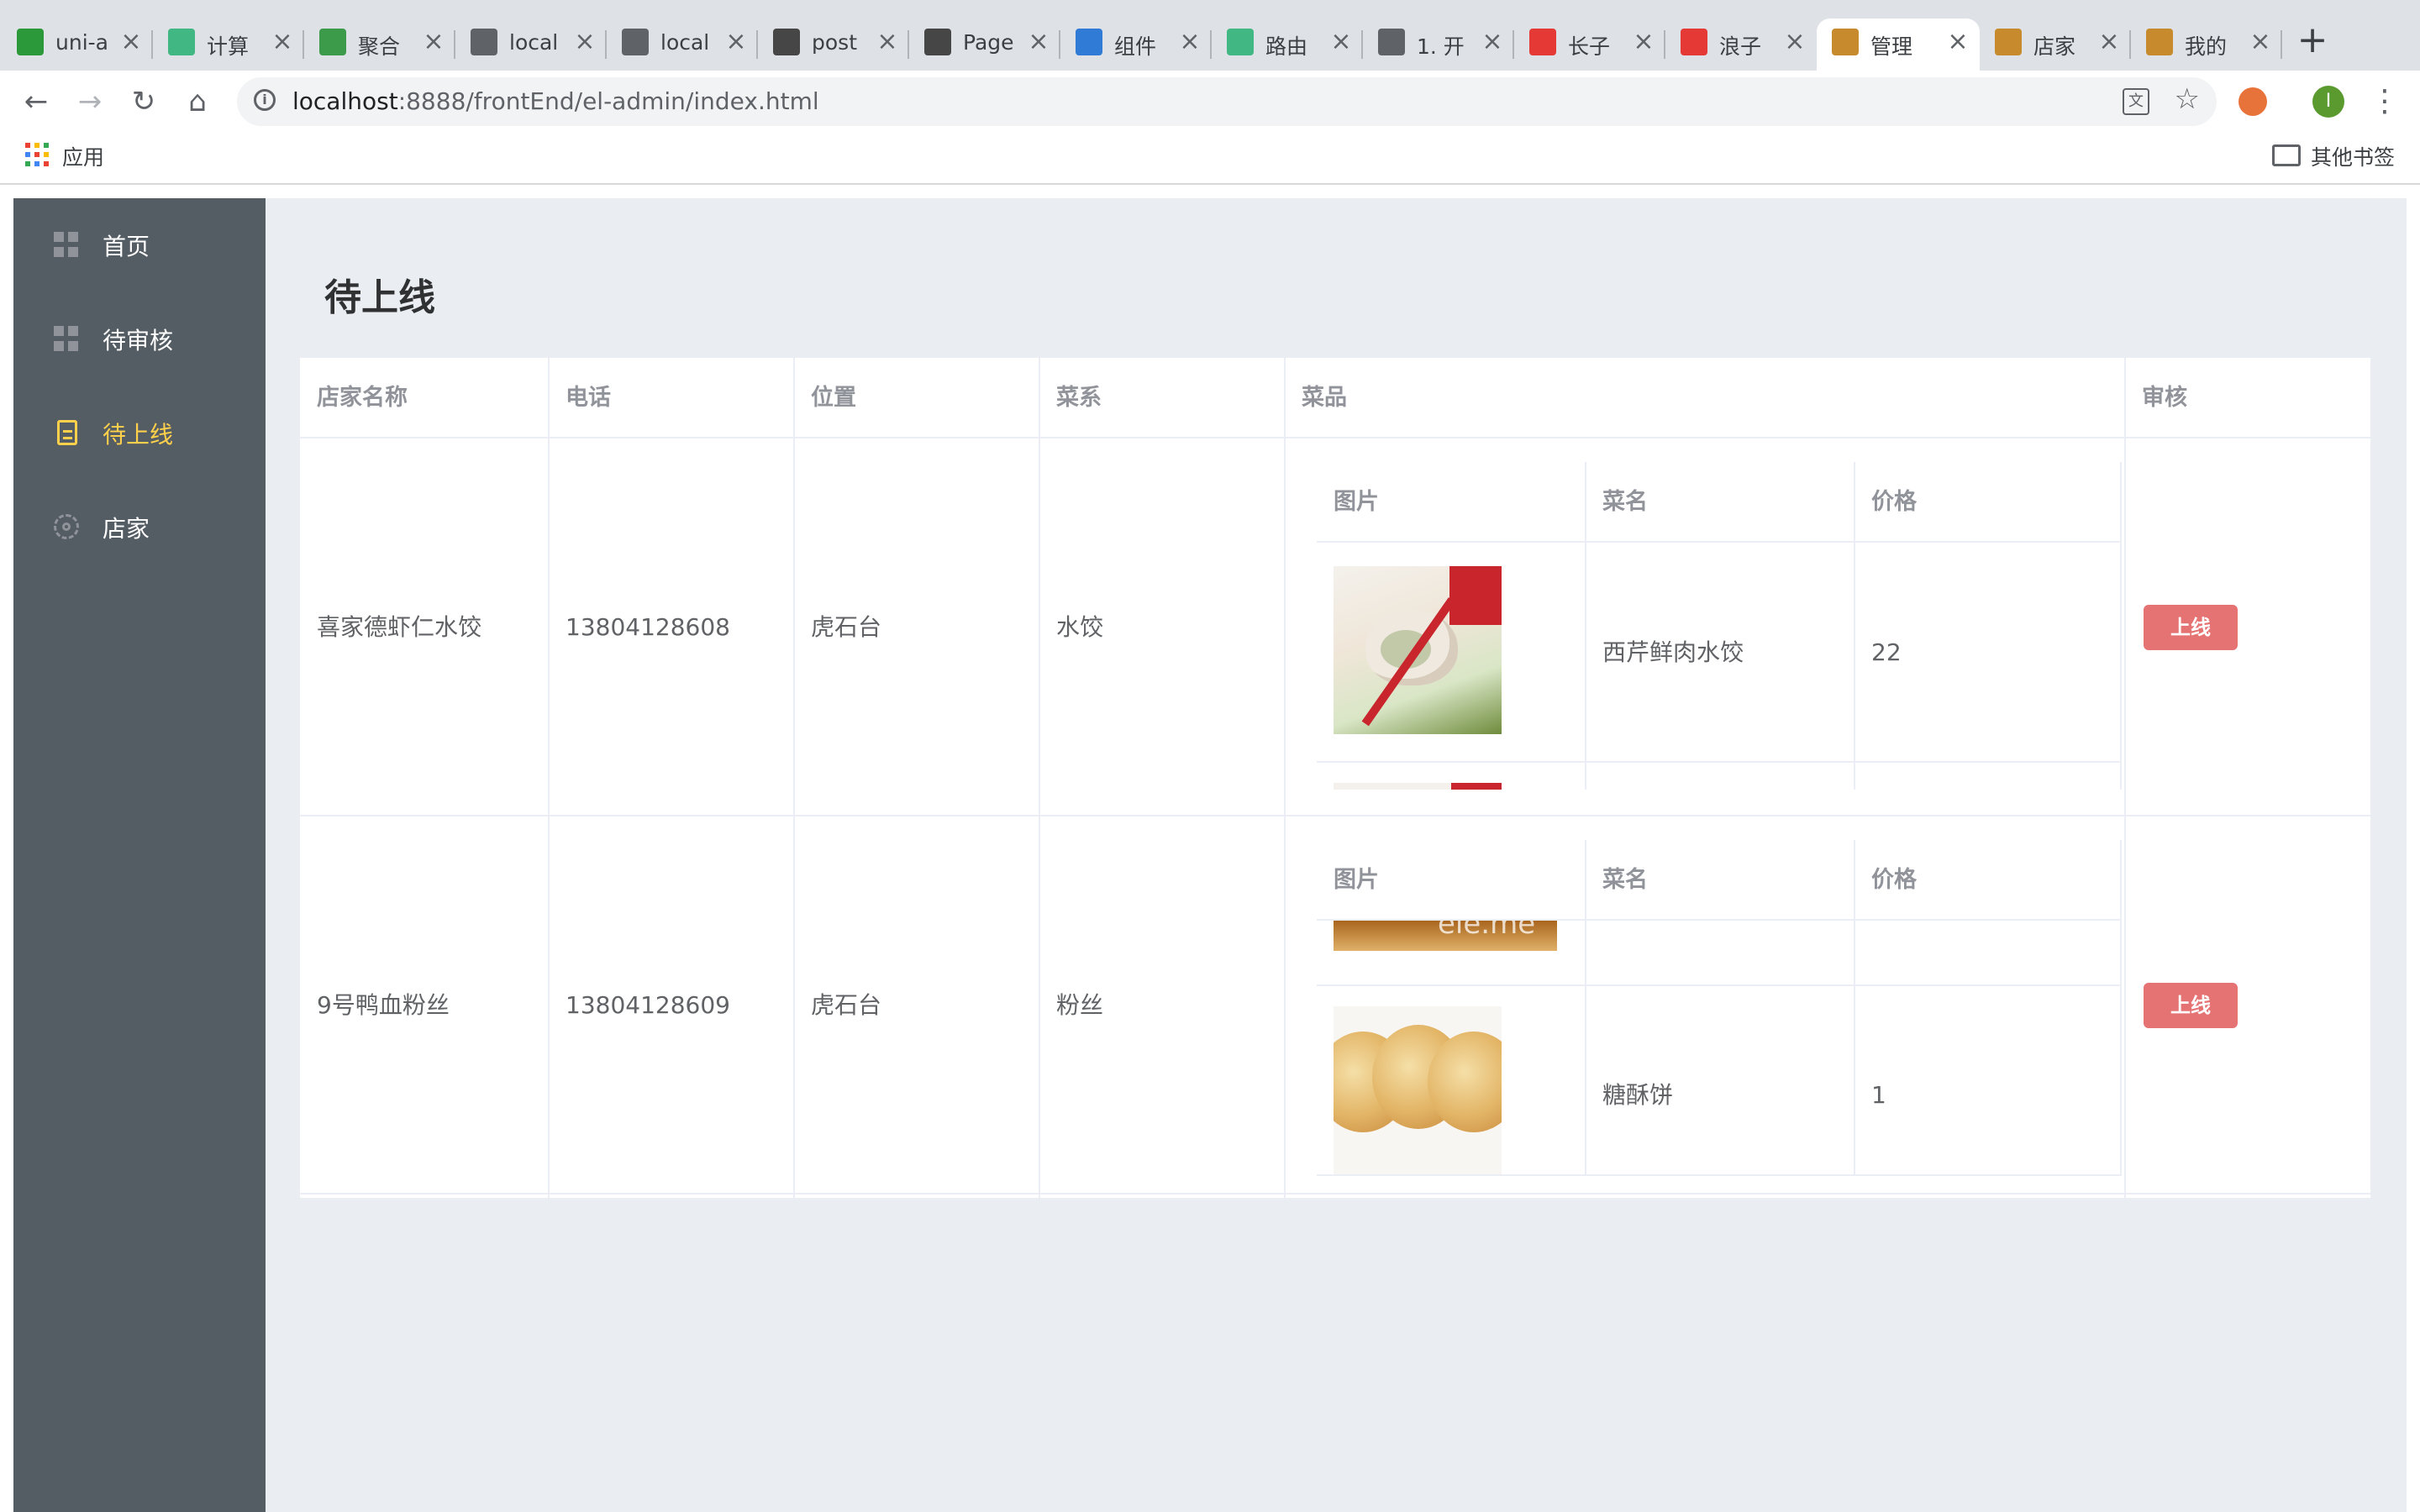 This screenshot has height=1512, width=2420. What do you see at coordinates (265, 100) in the screenshot?
I see `site-info-icon: i` at bounding box center [265, 100].